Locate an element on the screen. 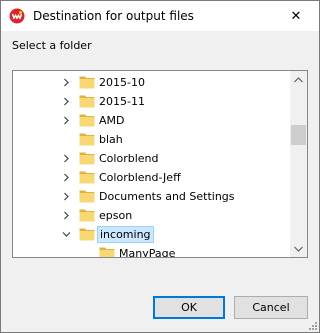 Image resolution: width=320 pixels, height=333 pixels. title-bar: Destination for output files ✕ is located at coordinates (160, 16).